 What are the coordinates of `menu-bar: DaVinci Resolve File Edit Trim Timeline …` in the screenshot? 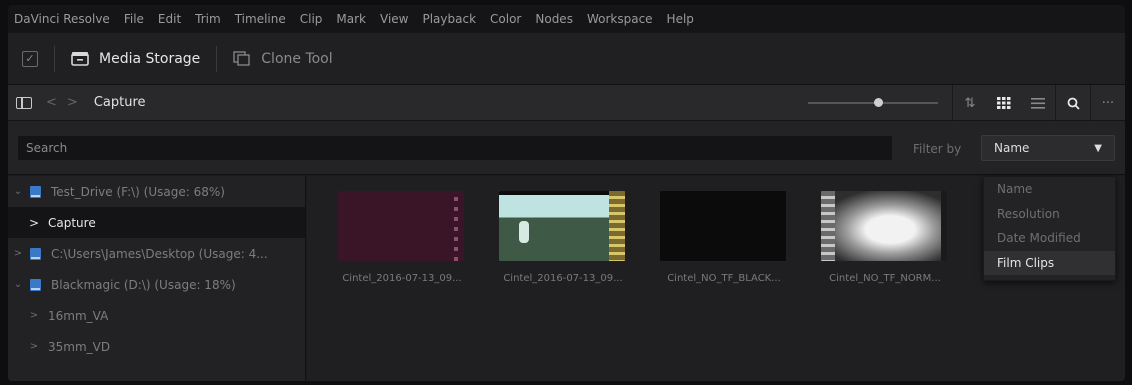 It's located at (566, 19).